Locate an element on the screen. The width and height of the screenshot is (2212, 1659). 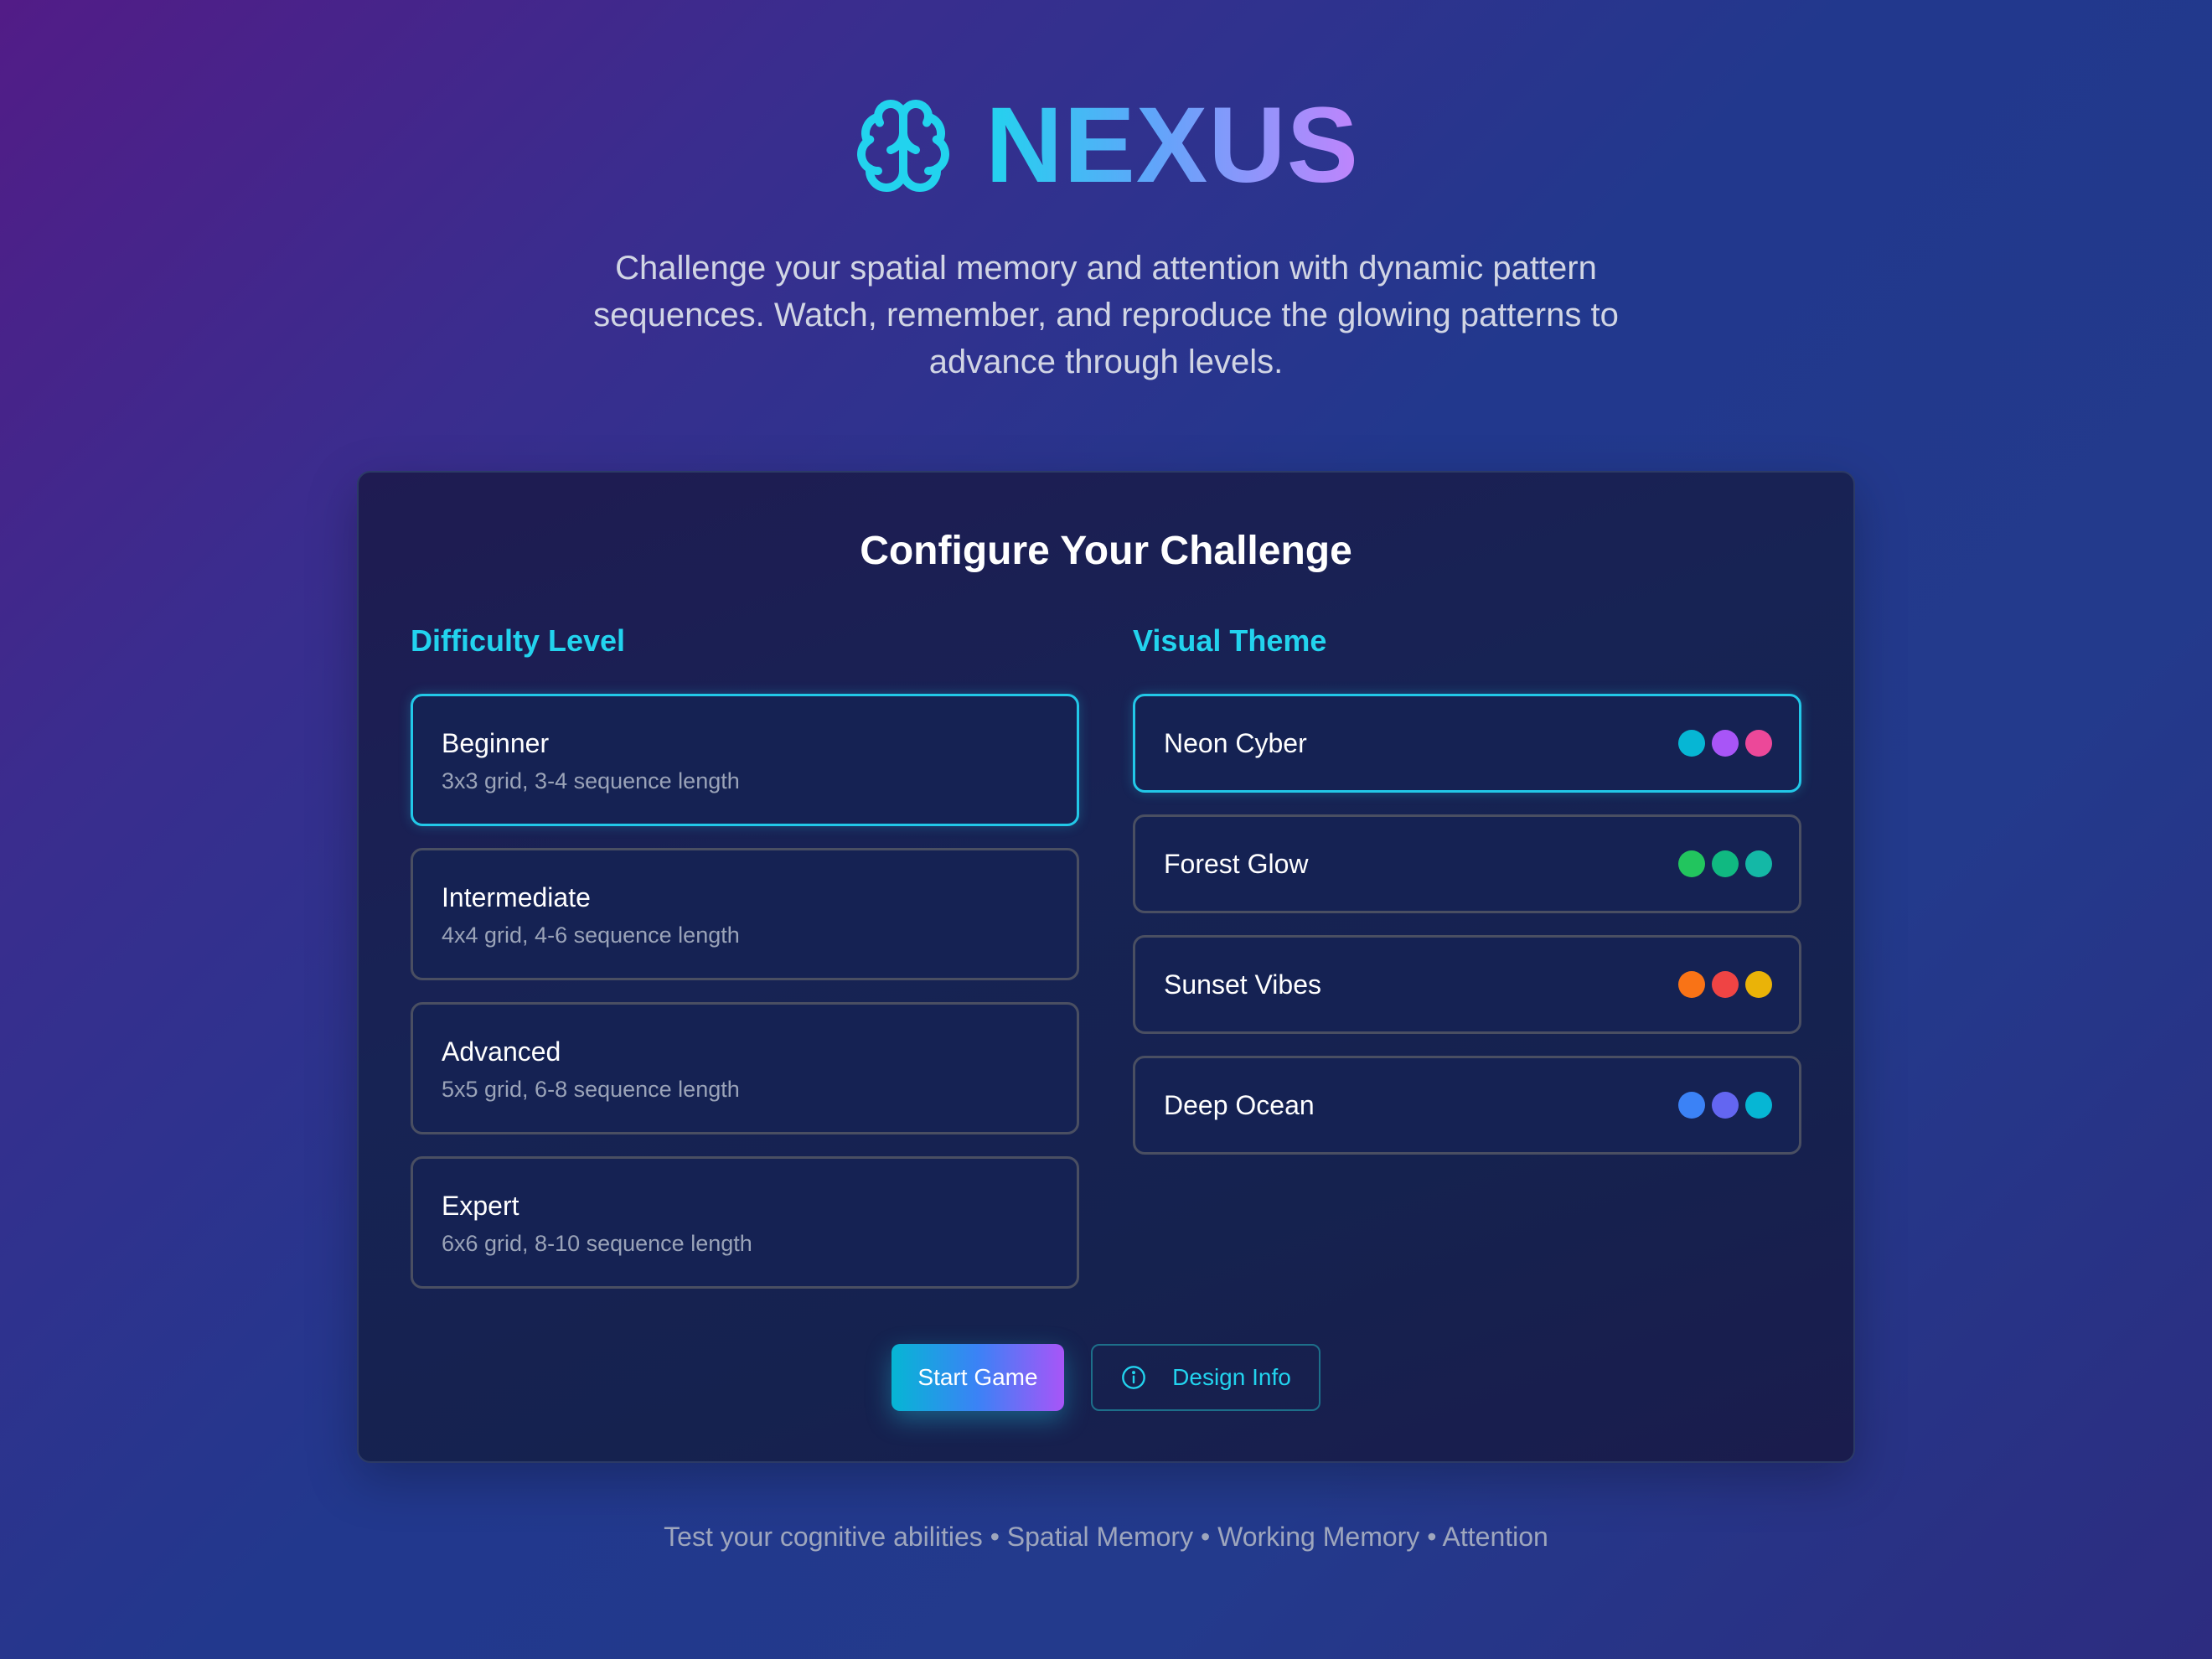
theme-option-sunset-vibes: Sunset Vibes is located at coordinates (1467, 984).